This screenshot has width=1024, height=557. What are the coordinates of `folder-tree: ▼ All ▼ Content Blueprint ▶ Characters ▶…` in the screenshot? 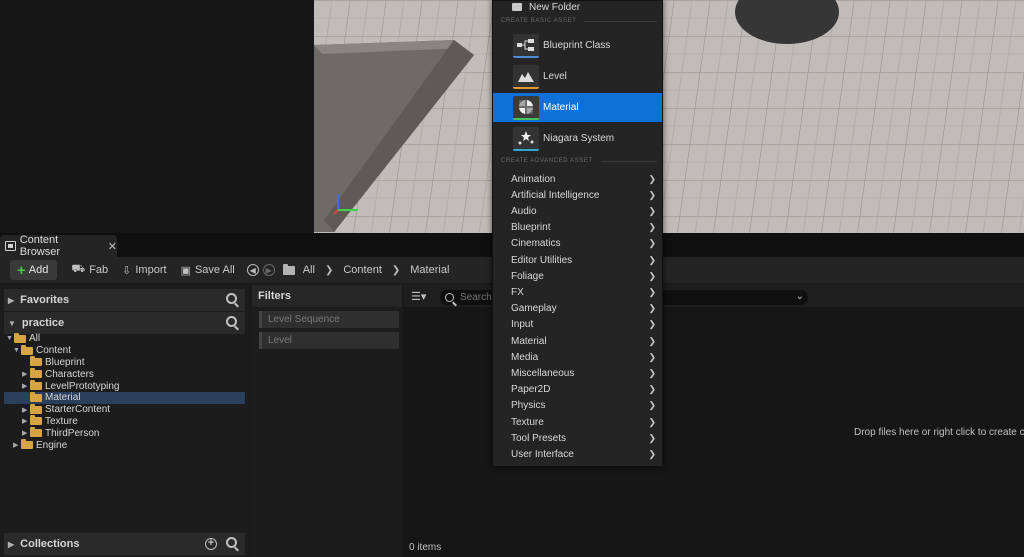 It's located at (124, 391).